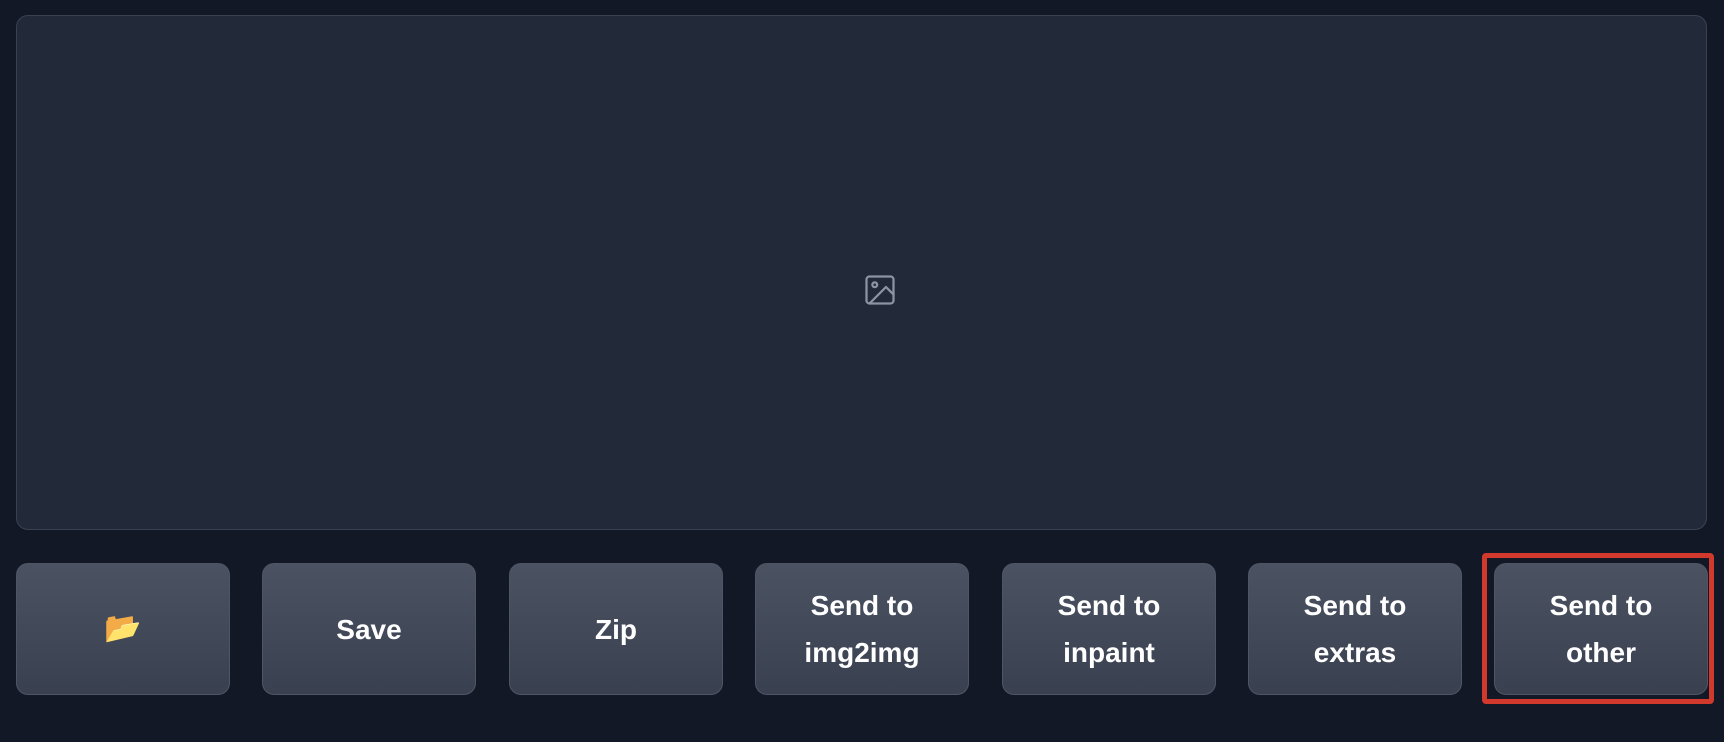 The image size is (1724, 742). Describe the element at coordinates (880, 290) in the screenshot. I see `image-icon` at that location.